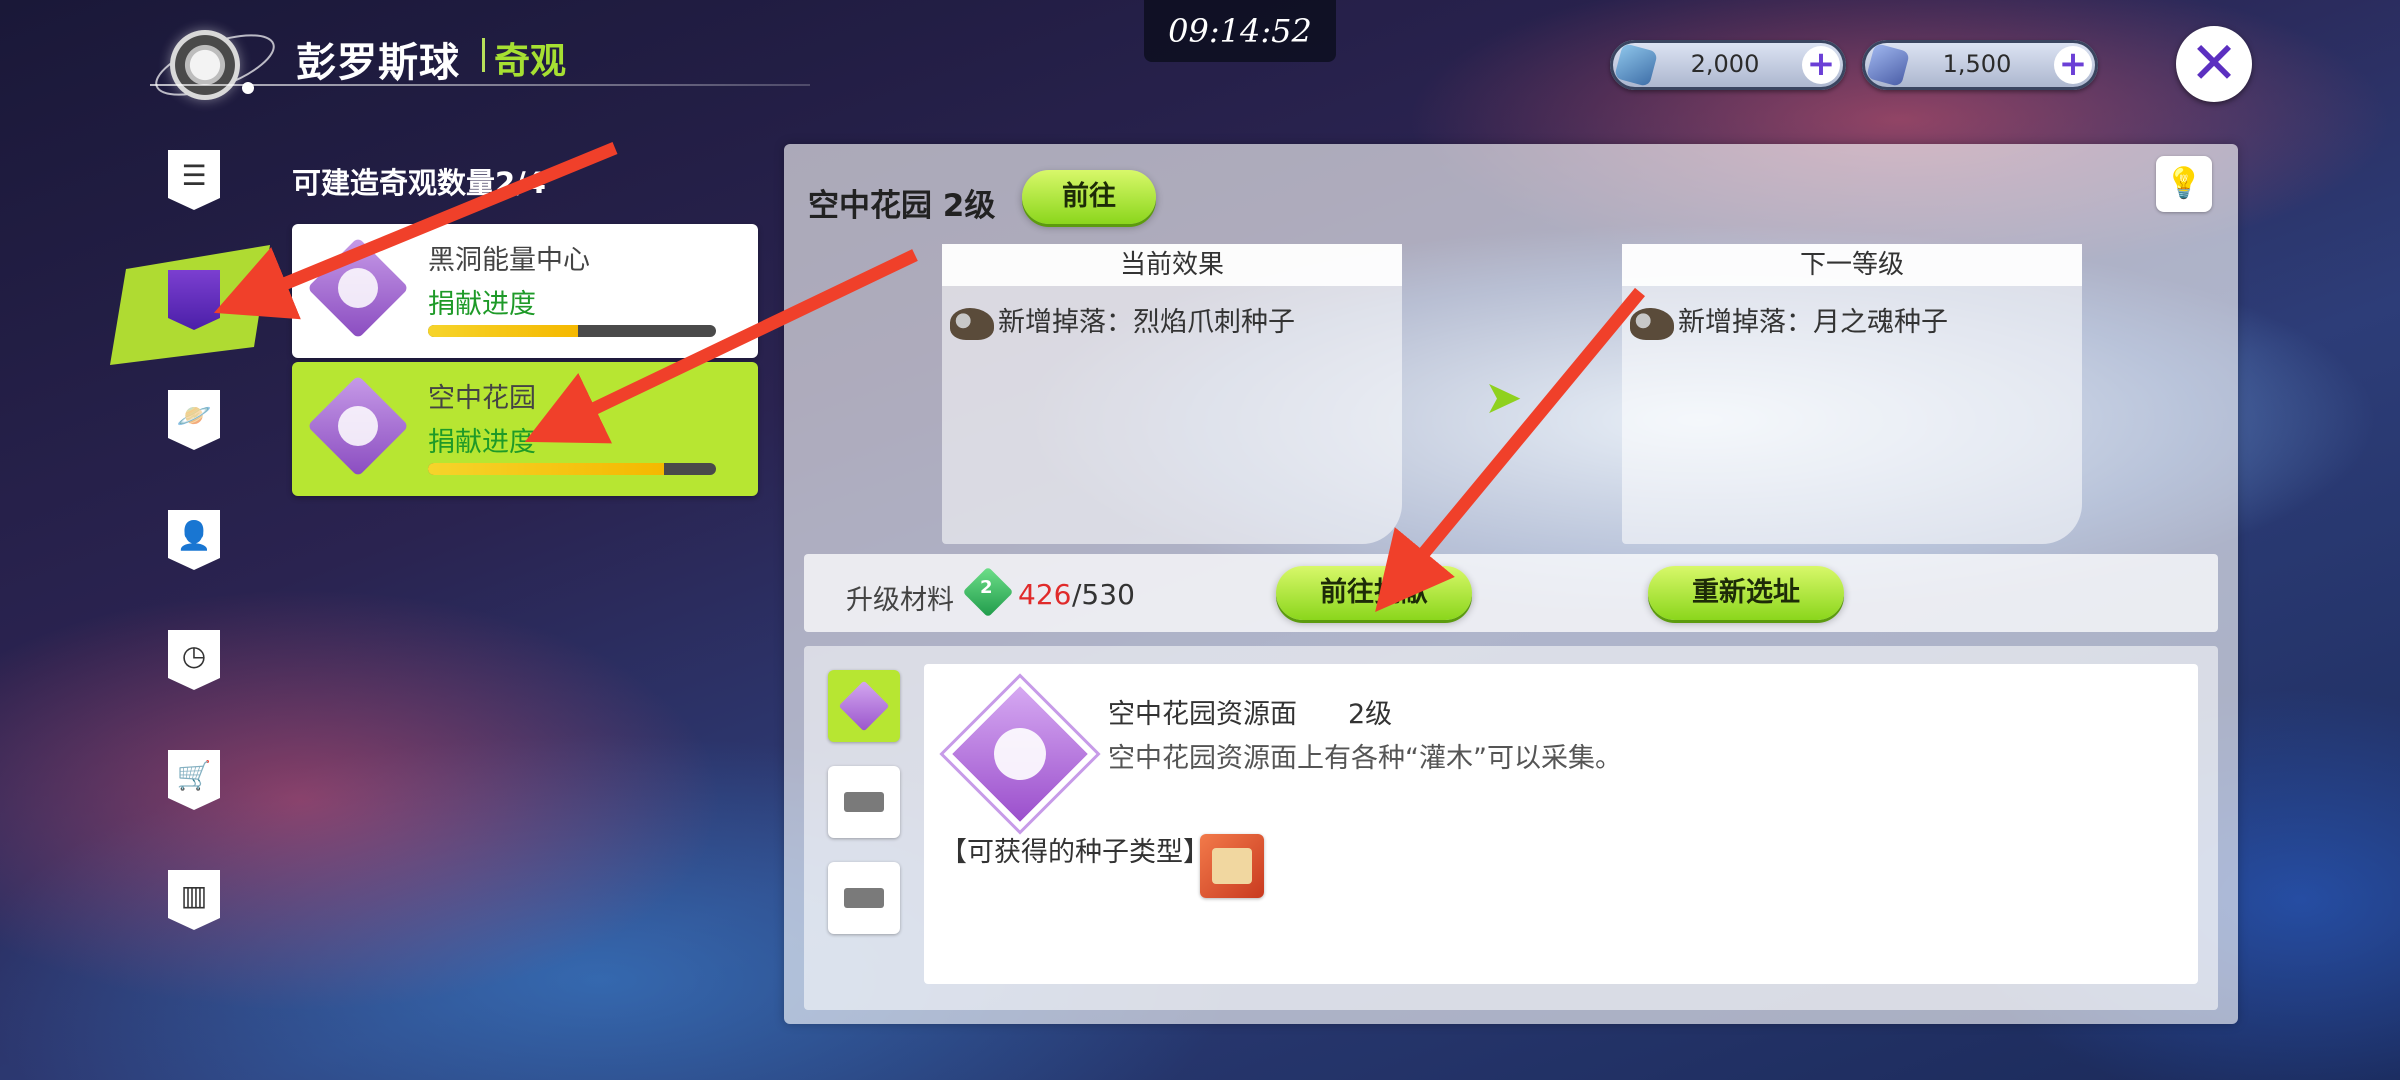 The width and height of the screenshot is (2400, 1080). Describe the element at coordinates (1240, 31) in the screenshot. I see `clock: 09:14:52` at that location.